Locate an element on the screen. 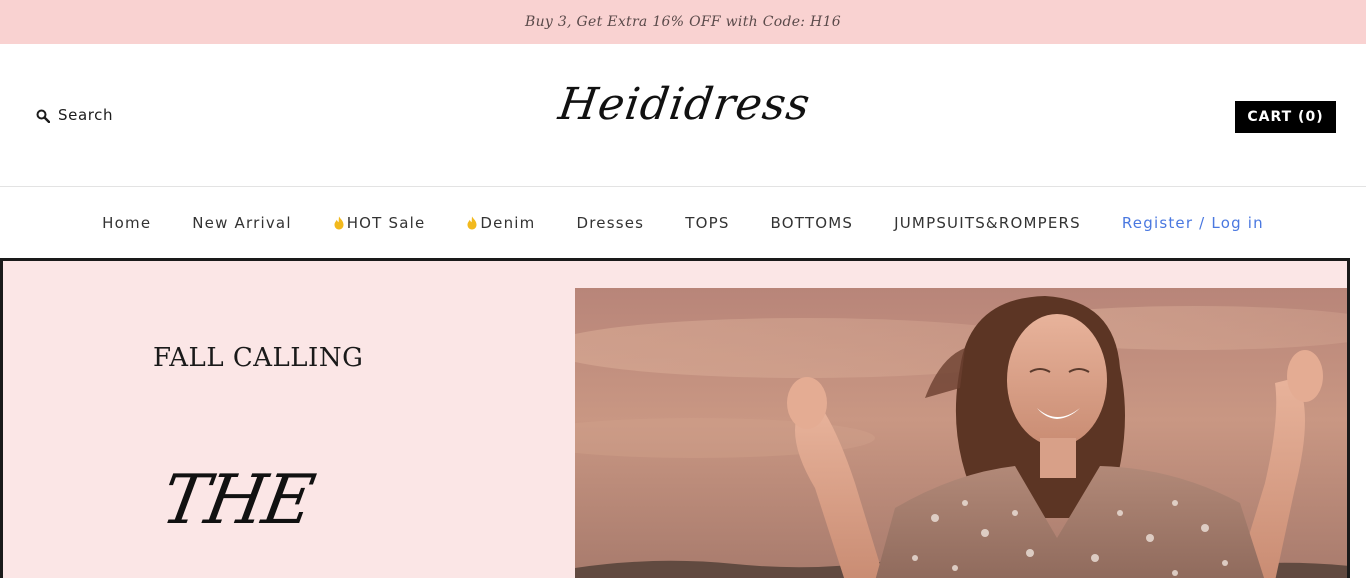 This screenshot has width=1366, height=578. nav-item-jumpsuits-rompers: JUMPSUITS&ROMPERS is located at coordinates (987, 223).